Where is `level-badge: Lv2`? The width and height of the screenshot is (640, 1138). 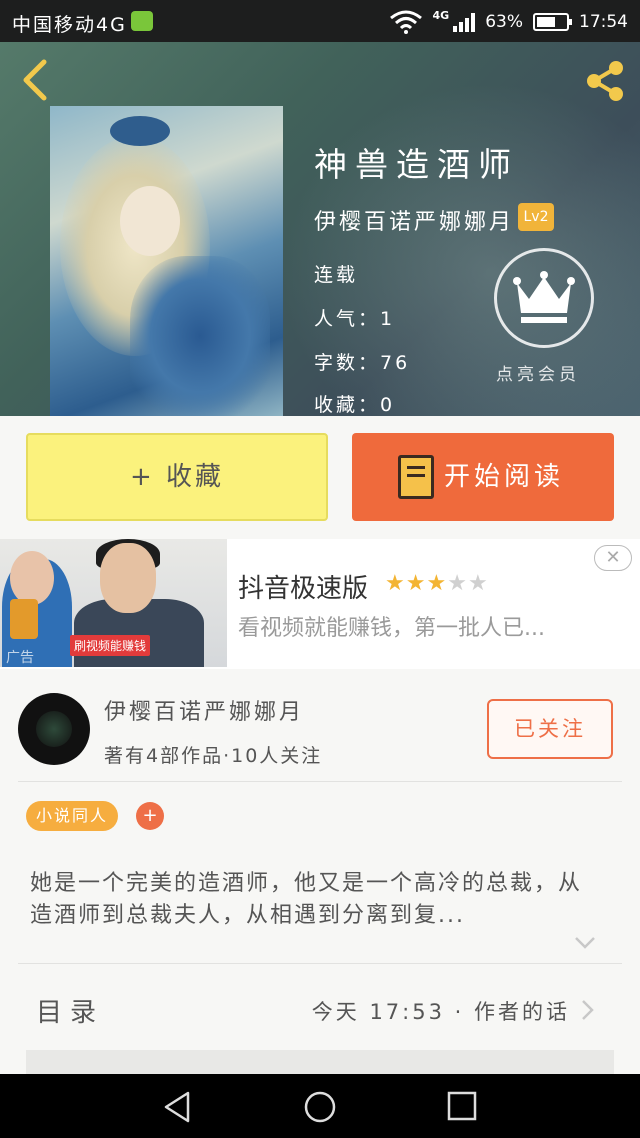
level-badge: Lv2 is located at coordinates (536, 217).